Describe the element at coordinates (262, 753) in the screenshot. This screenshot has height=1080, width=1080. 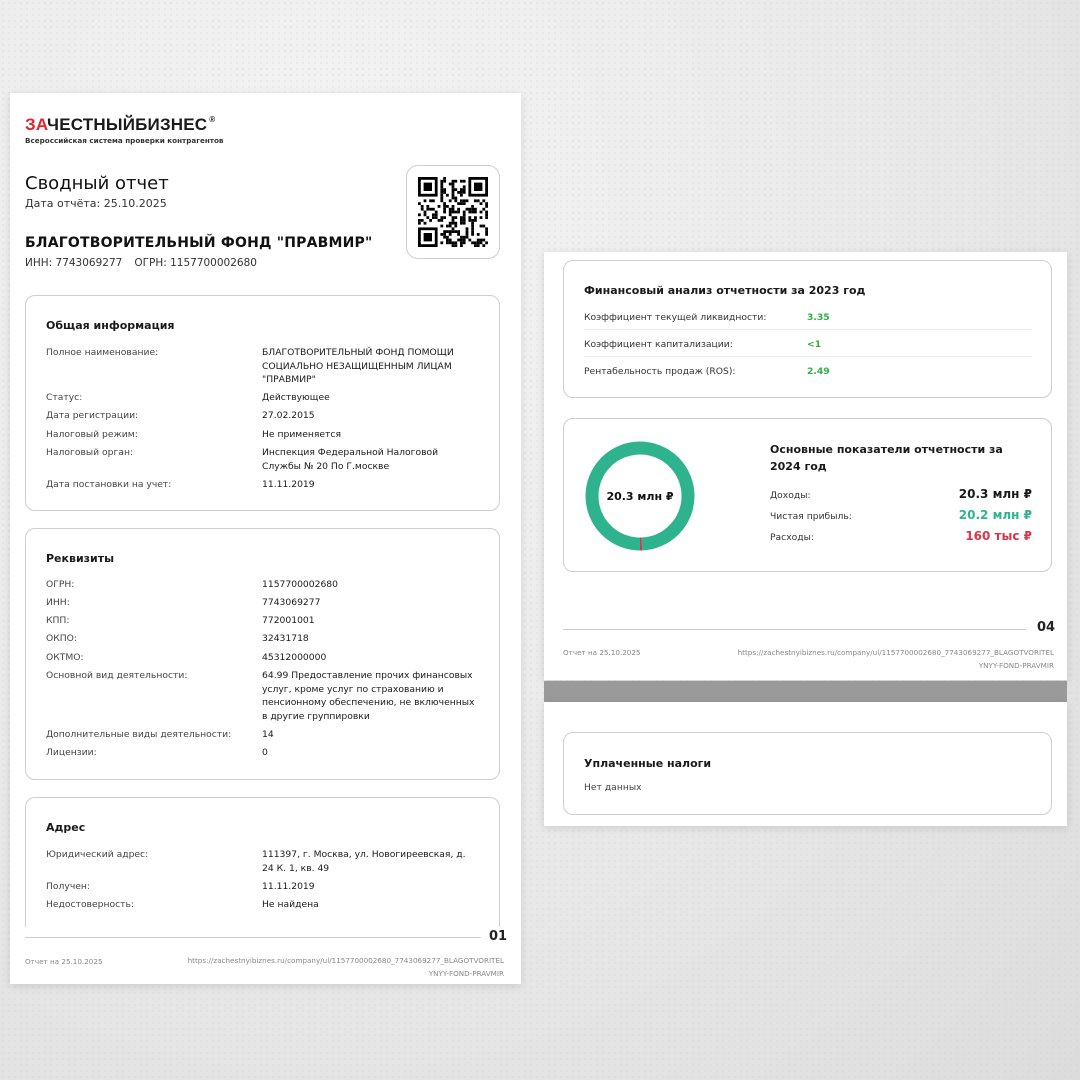
I see `info-row: Лицензии: 0` at that location.